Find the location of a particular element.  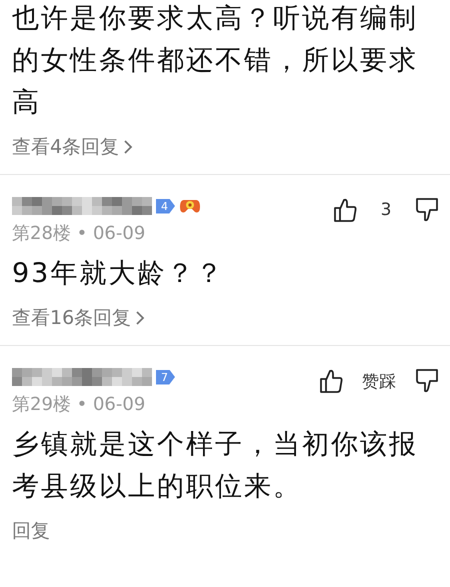

reply-link: 查看4条回复 is located at coordinates (73, 147).